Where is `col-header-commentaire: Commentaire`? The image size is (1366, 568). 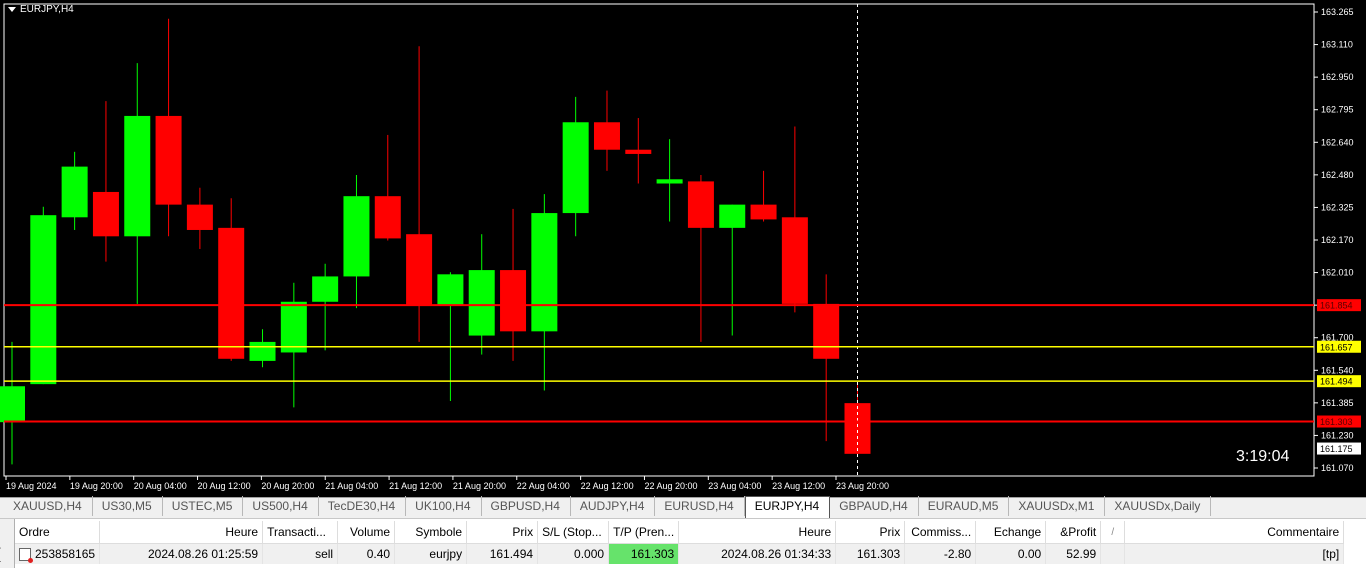
col-header-commentaire: Commentaire is located at coordinates (1234, 532).